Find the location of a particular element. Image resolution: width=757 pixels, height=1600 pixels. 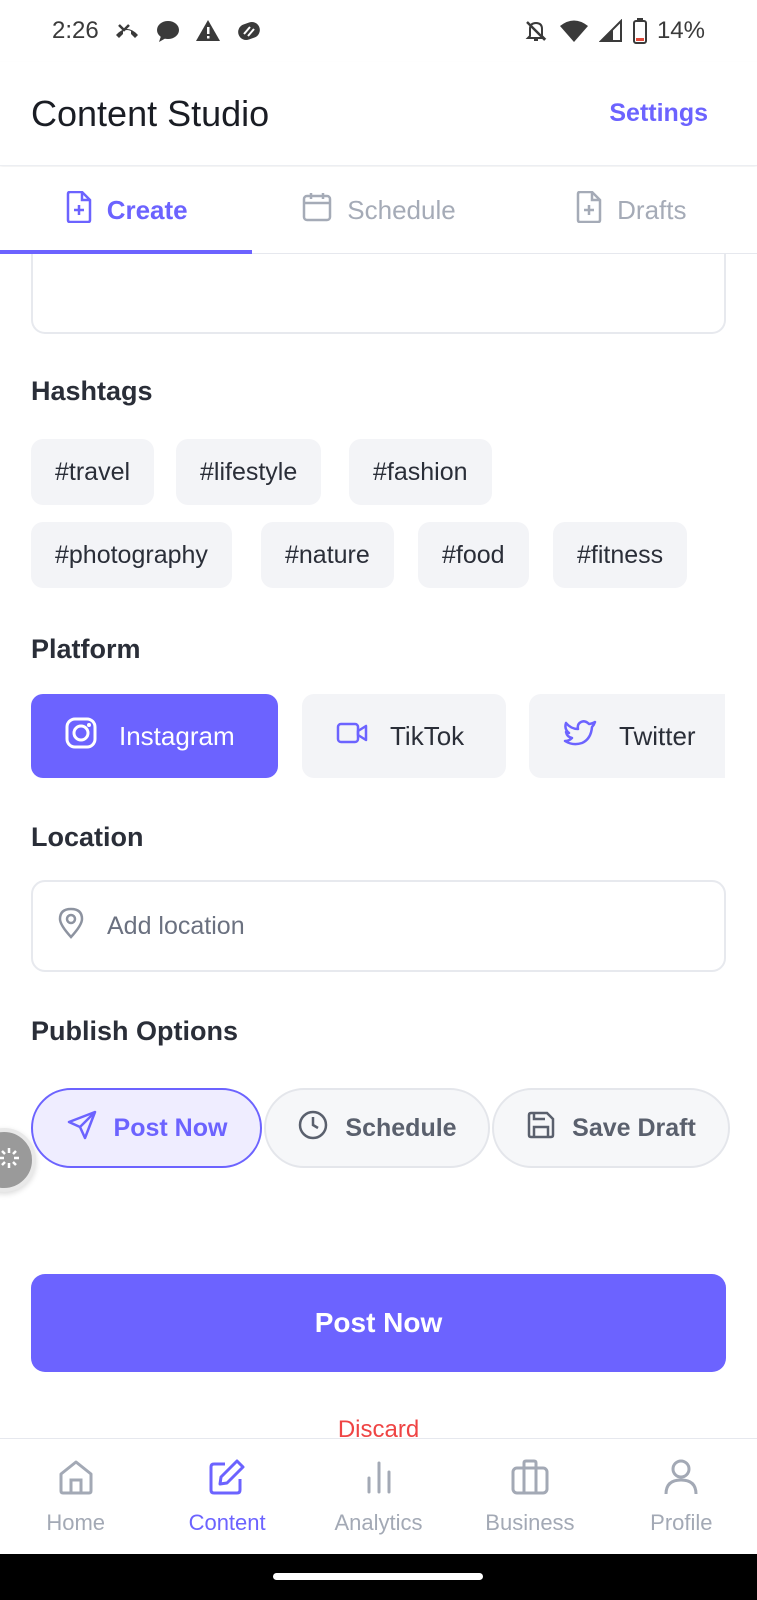

tab-create: Create is located at coordinates (126, 210).